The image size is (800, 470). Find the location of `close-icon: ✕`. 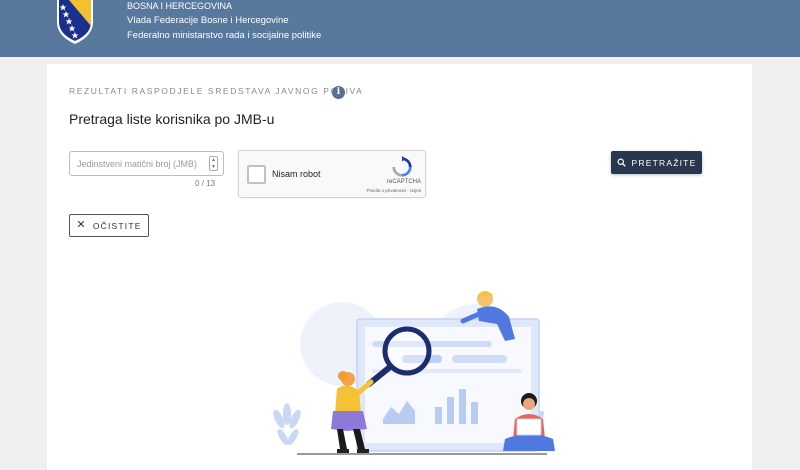

close-icon: ✕ is located at coordinates (81, 225).